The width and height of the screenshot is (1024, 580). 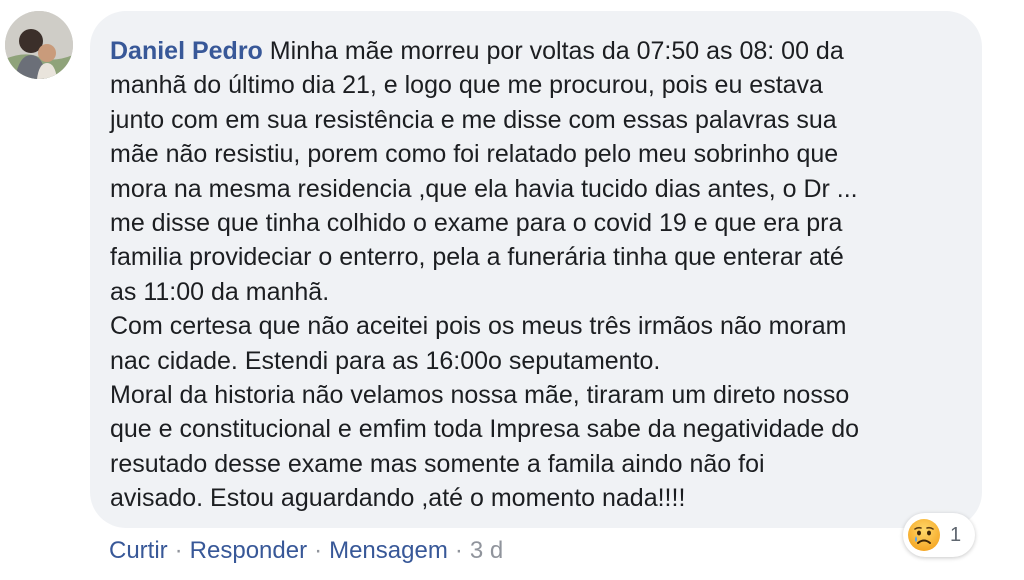 I want to click on message-link: Mensagem, so click(x=388, y=550).